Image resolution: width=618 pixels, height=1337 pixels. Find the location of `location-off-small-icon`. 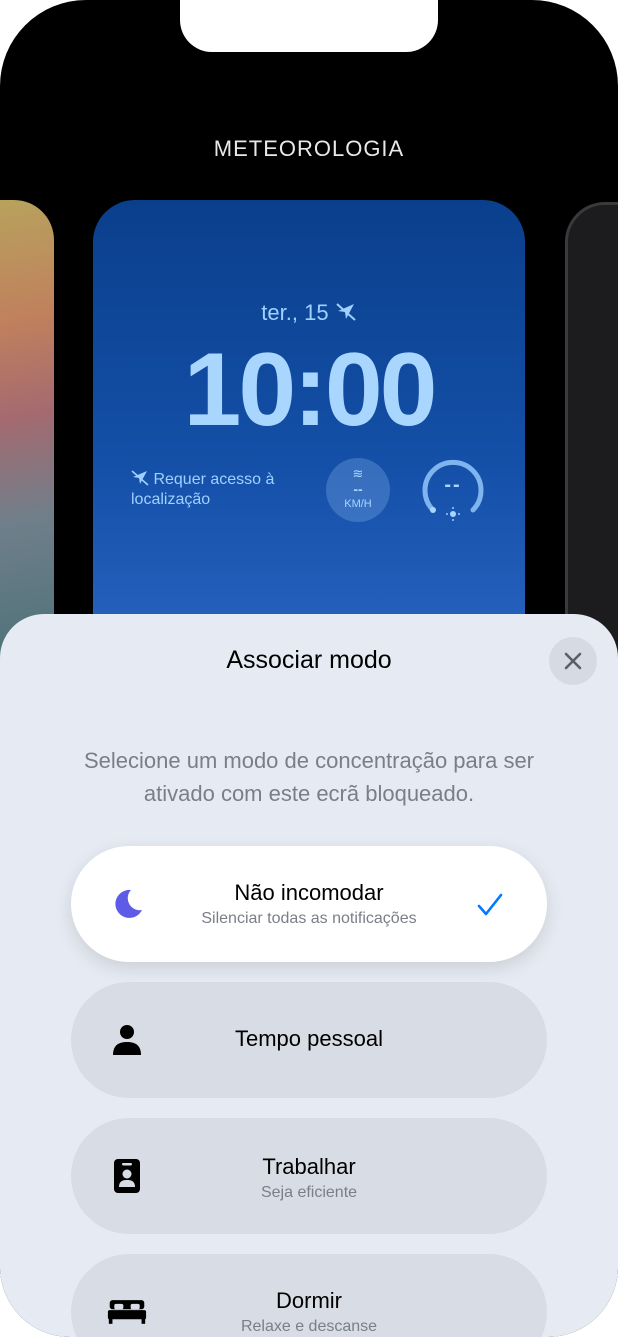

location-off-small-icon is located at coordinates (142, 479).